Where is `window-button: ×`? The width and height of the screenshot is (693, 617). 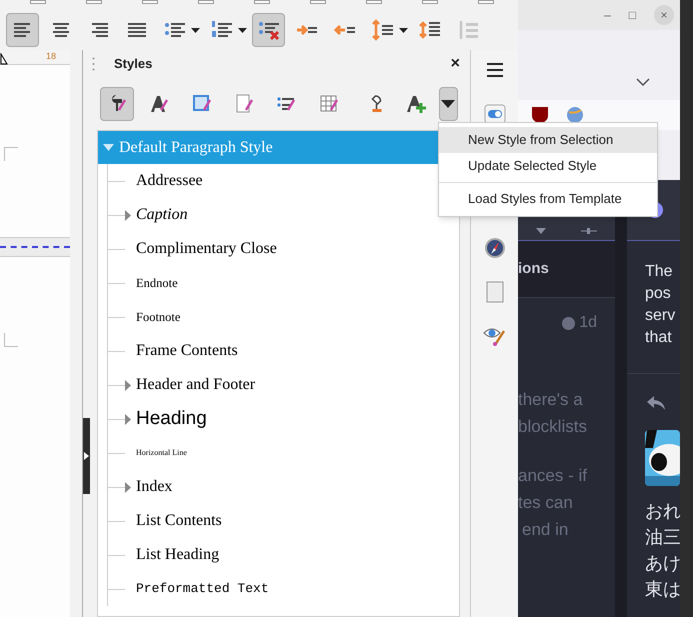 window-button: × is located at coordinates (664, 15).